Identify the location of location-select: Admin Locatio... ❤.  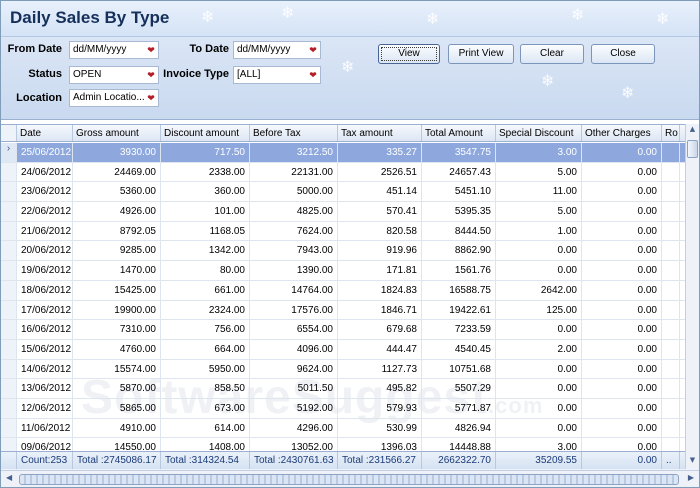
(114, 98).